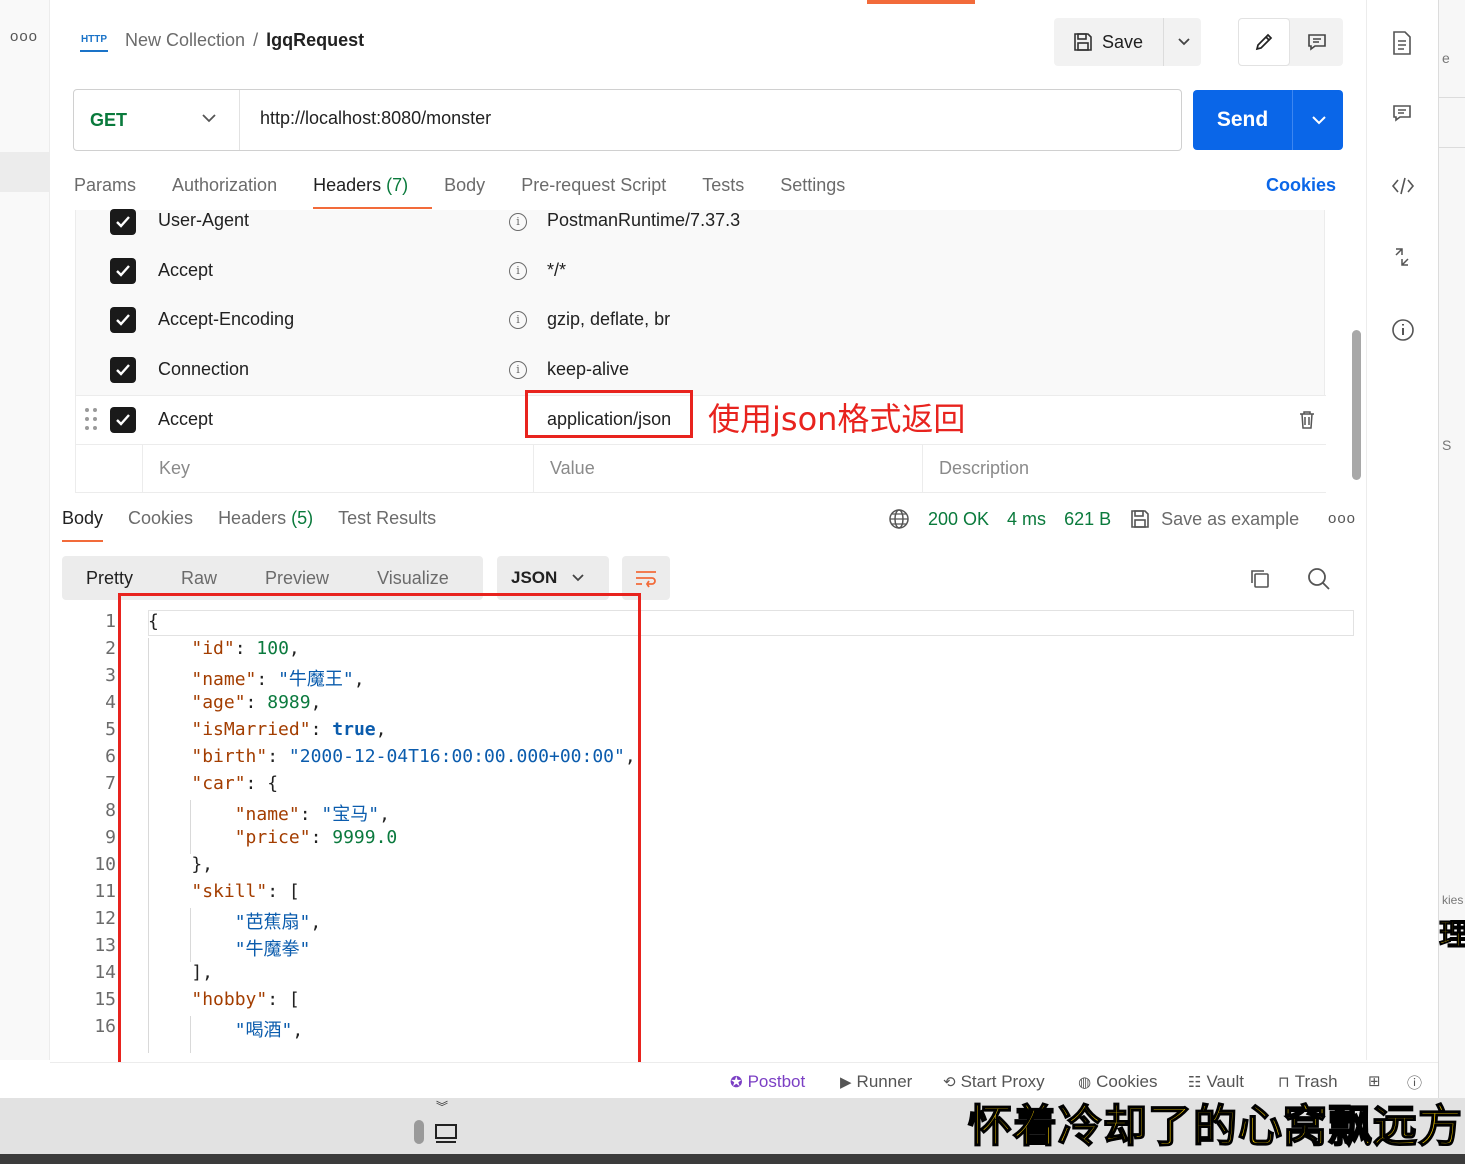 The image size is (1465, 1164). What do you see at coordinates (1083, 42) in the screenshot?
I see `save-icon` at bounding box center [1083, 42].